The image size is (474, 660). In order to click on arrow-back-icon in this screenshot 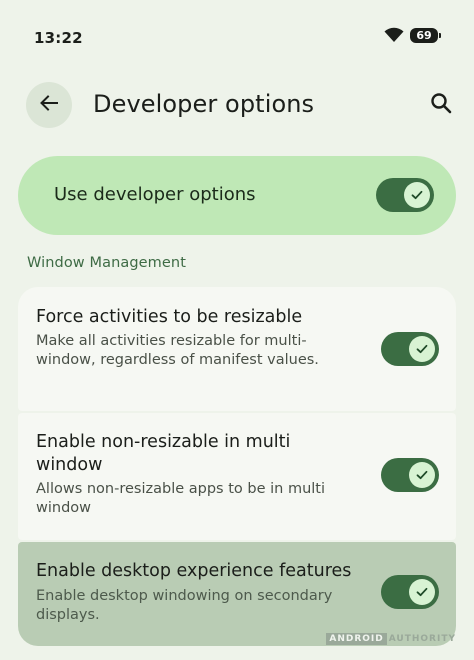, I will do `click(49, 105)`.